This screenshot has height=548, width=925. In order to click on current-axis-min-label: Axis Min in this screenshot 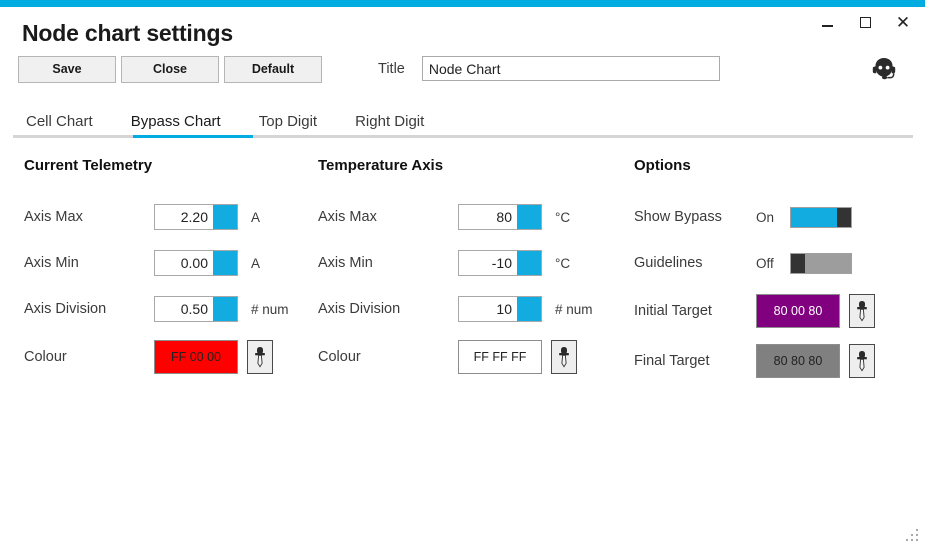, I will do `click(51, 263)`.